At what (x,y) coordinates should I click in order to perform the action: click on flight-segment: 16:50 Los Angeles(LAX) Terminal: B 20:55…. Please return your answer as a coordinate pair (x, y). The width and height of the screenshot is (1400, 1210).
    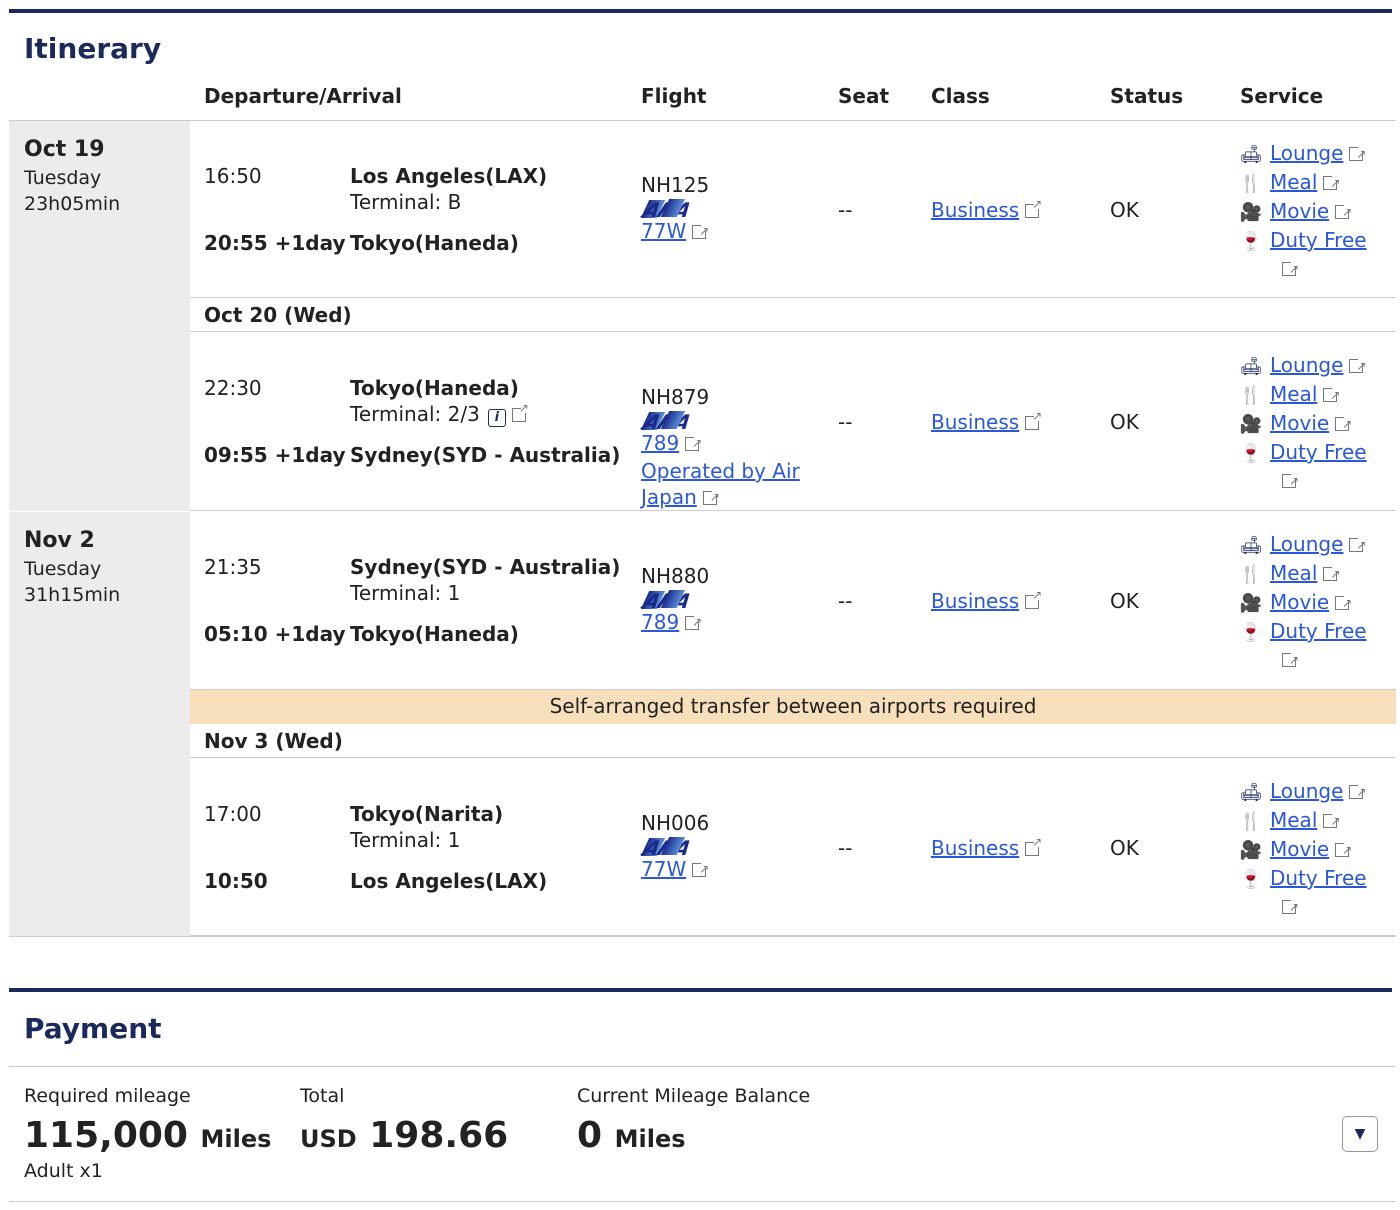
    Looking at the image, I should click on (793, 209).